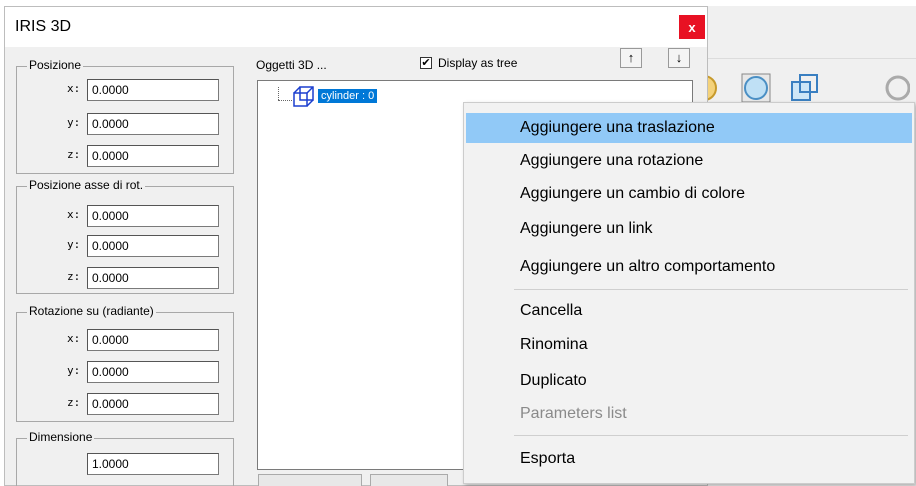 The width and height of the screenshot is (916, 486). Describe the element at coordinates (573, 413) in the screenshot. I see `menu-item-parameters-list: Parameters list` at that location.